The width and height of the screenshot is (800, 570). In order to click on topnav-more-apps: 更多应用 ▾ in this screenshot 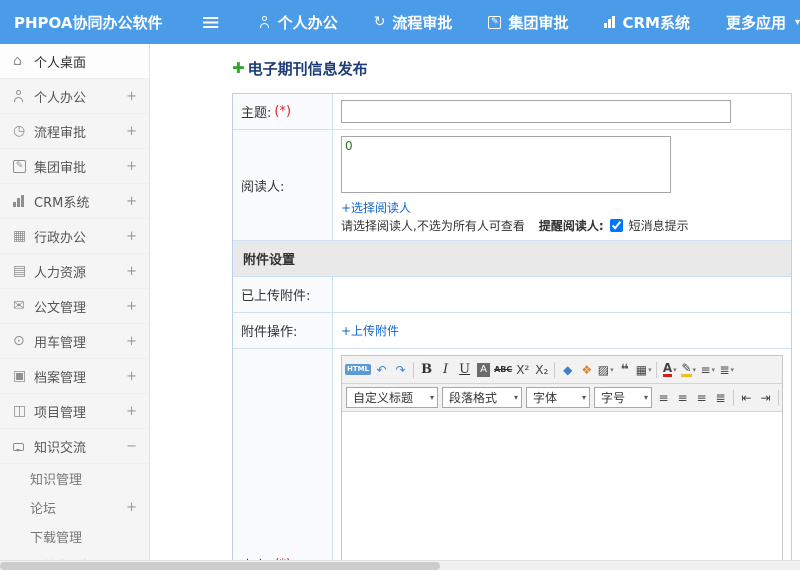, I will do `click(763, 22)`.